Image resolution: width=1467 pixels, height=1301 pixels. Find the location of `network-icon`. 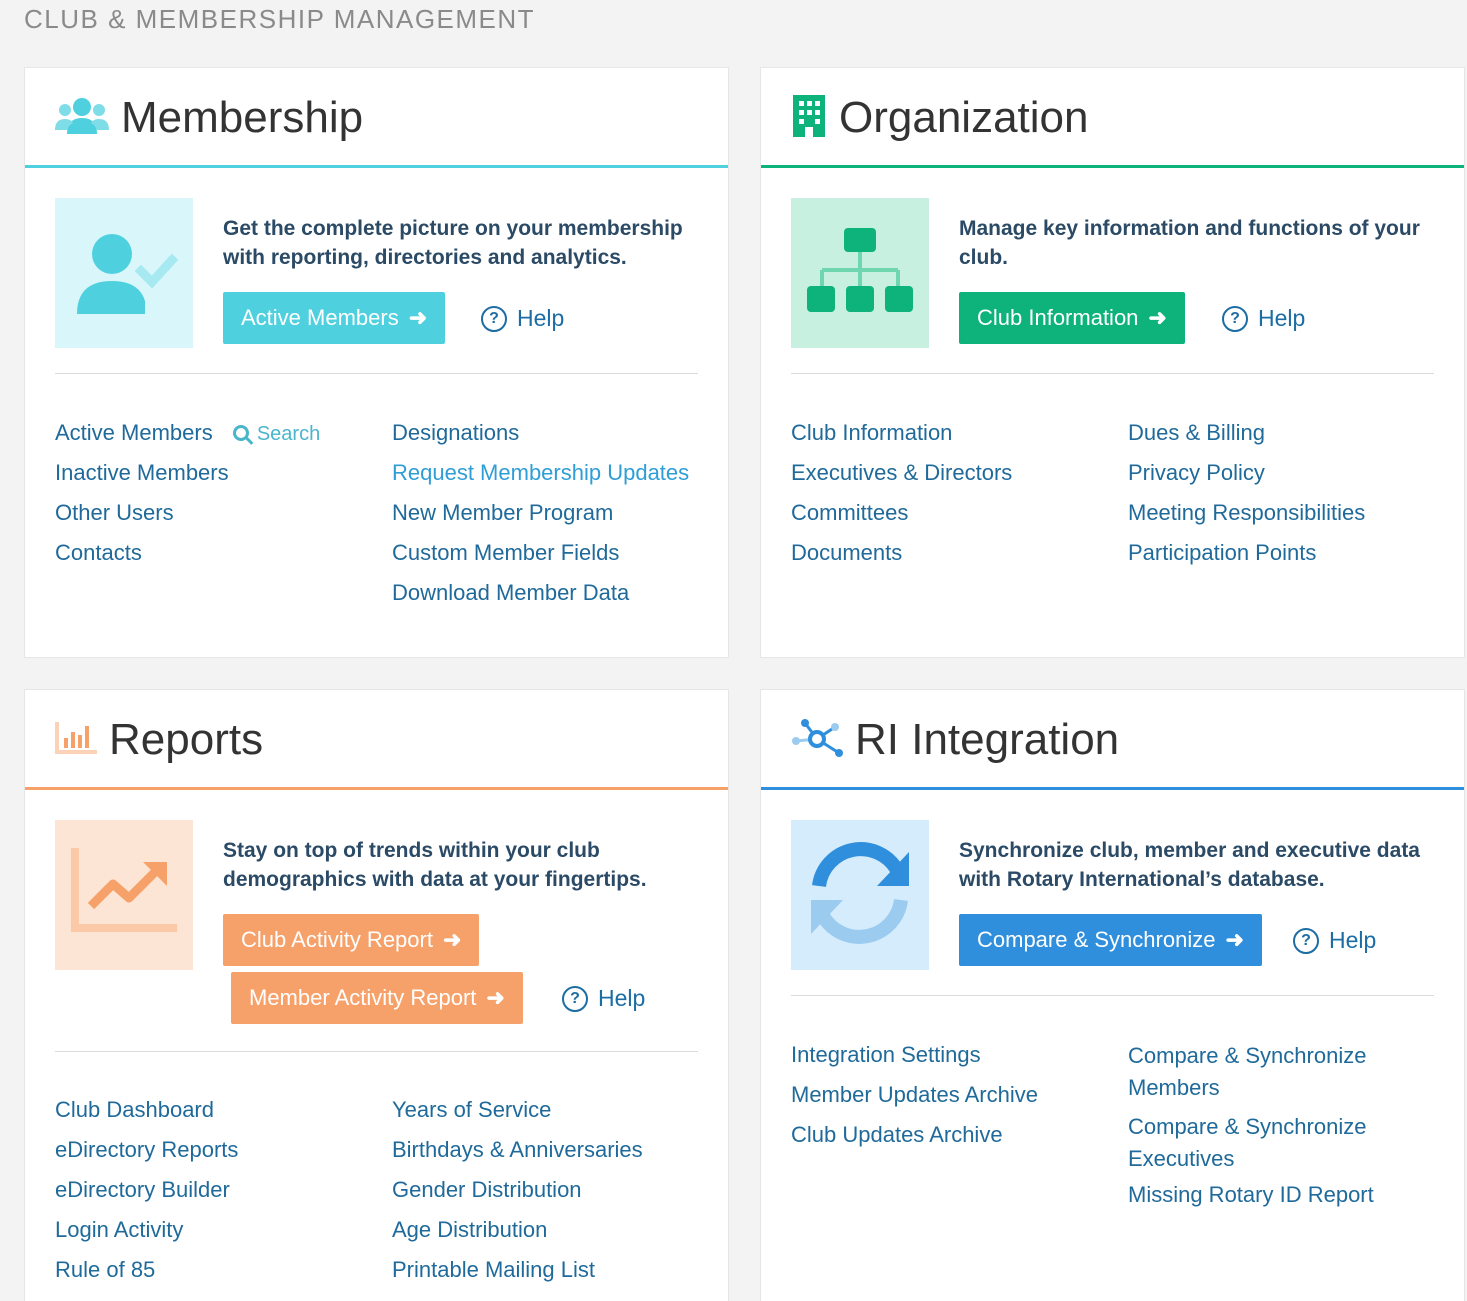

network-icon is located at coordinates (817, 740).